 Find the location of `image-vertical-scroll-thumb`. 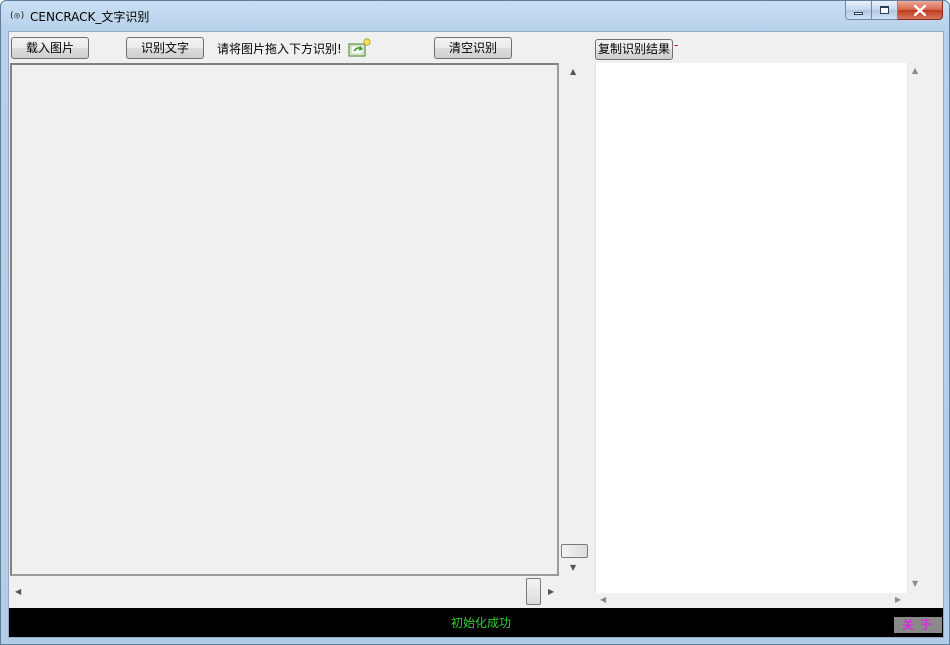

image-vertical-scroll-thumb is located at coordinates (574, 551).